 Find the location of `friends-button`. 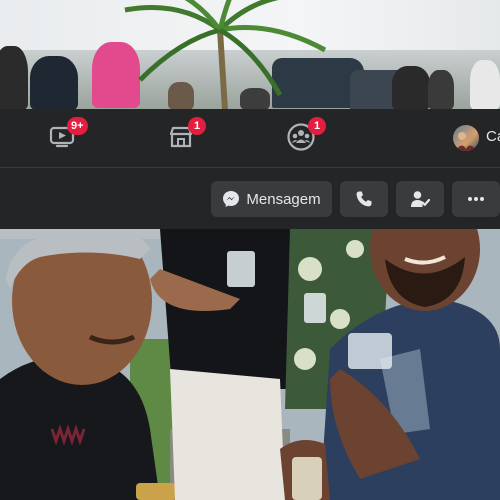

friends-button is located at coordinates (420, 199).